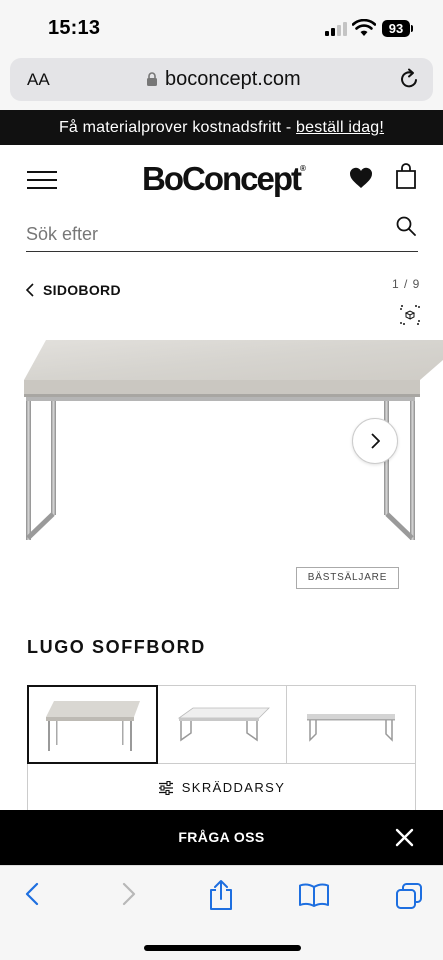 Image resolution: width=443 pixels, height=960 pixels. I want to click on view-in-room-icon, so click(410, 315).